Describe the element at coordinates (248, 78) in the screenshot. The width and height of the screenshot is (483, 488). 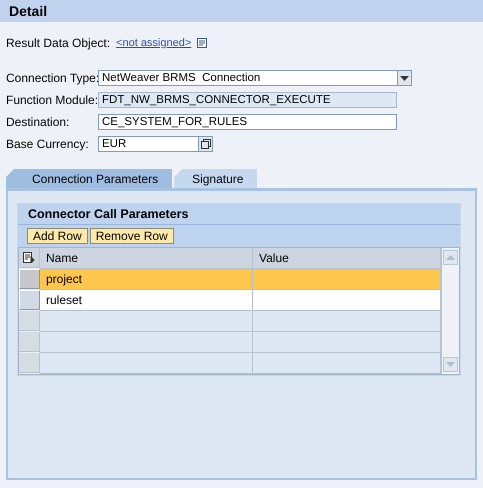
I see `connection-type-dropdown: NetWeaver BRMS Connection` at that location.